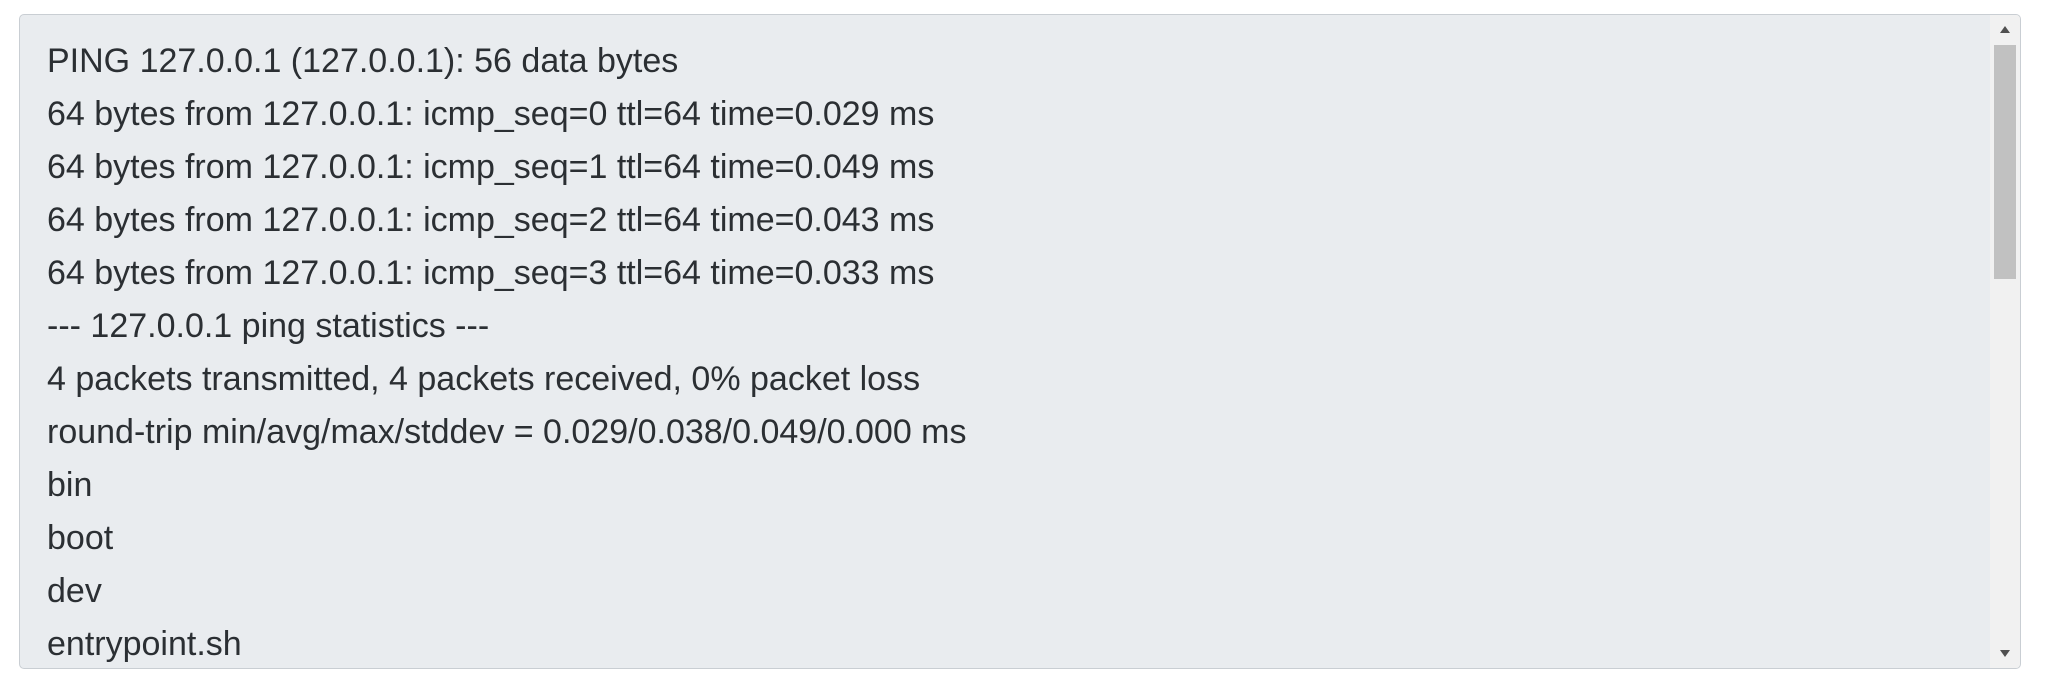  Describe the element at coordinates (2005, 653) in the screenshot. I see `scroll-down-arrow-icon` at that location.